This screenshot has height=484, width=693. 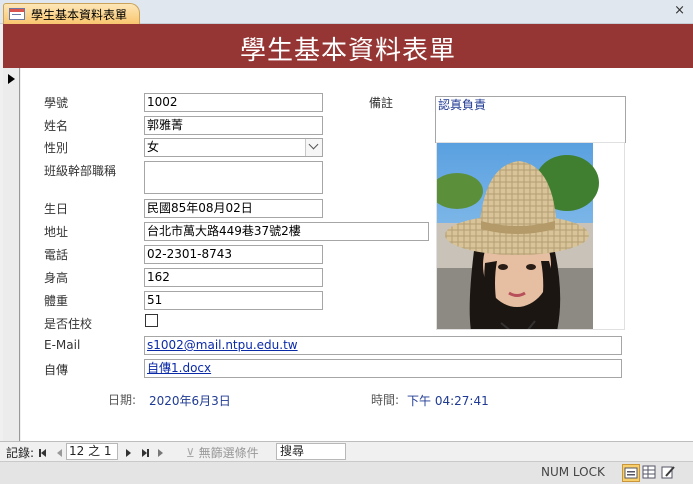 I want to click on gender-value: 女, so click(x=153, y=147).